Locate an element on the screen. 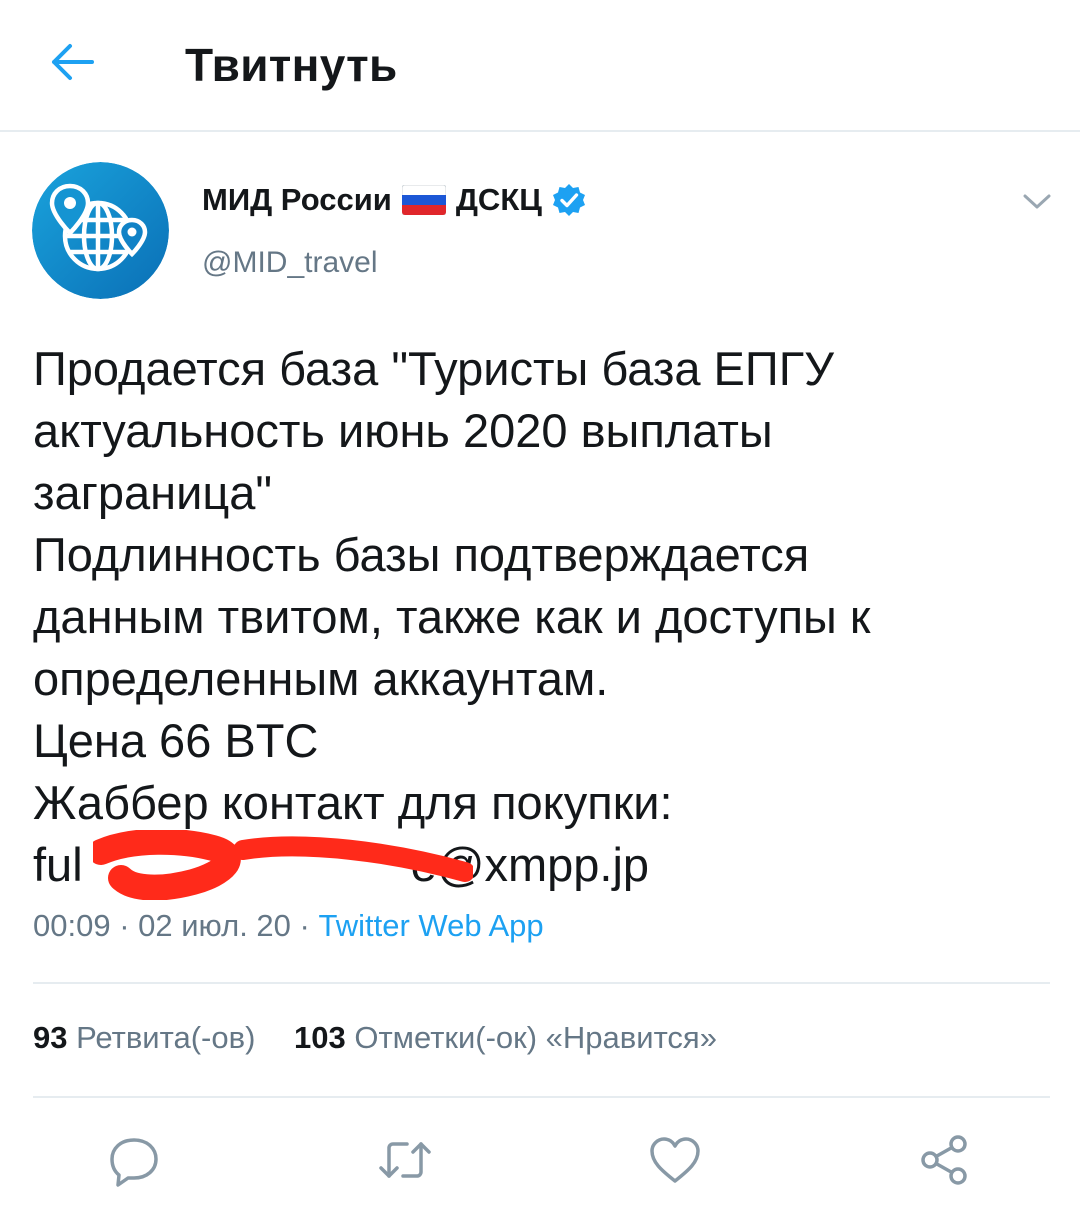 The height and width of the screenshot is (1231, 1080). back-button is located at coordinates (72, 62).